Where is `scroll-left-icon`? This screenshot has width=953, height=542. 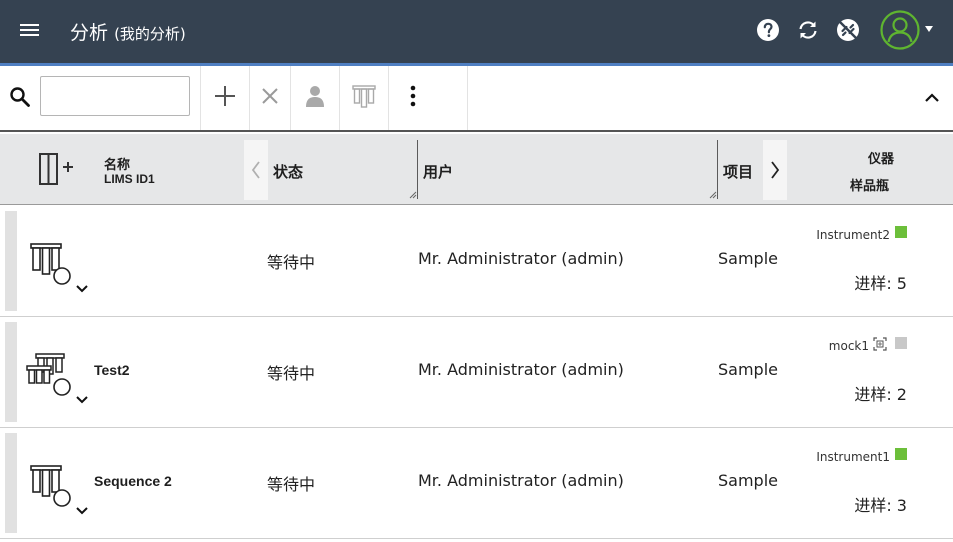 scroll-left-icon is located at coordinates (256, 170).